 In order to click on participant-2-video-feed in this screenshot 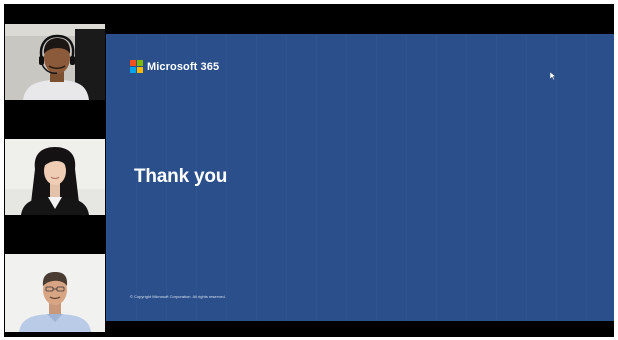, I will do `click(55, 177)`.